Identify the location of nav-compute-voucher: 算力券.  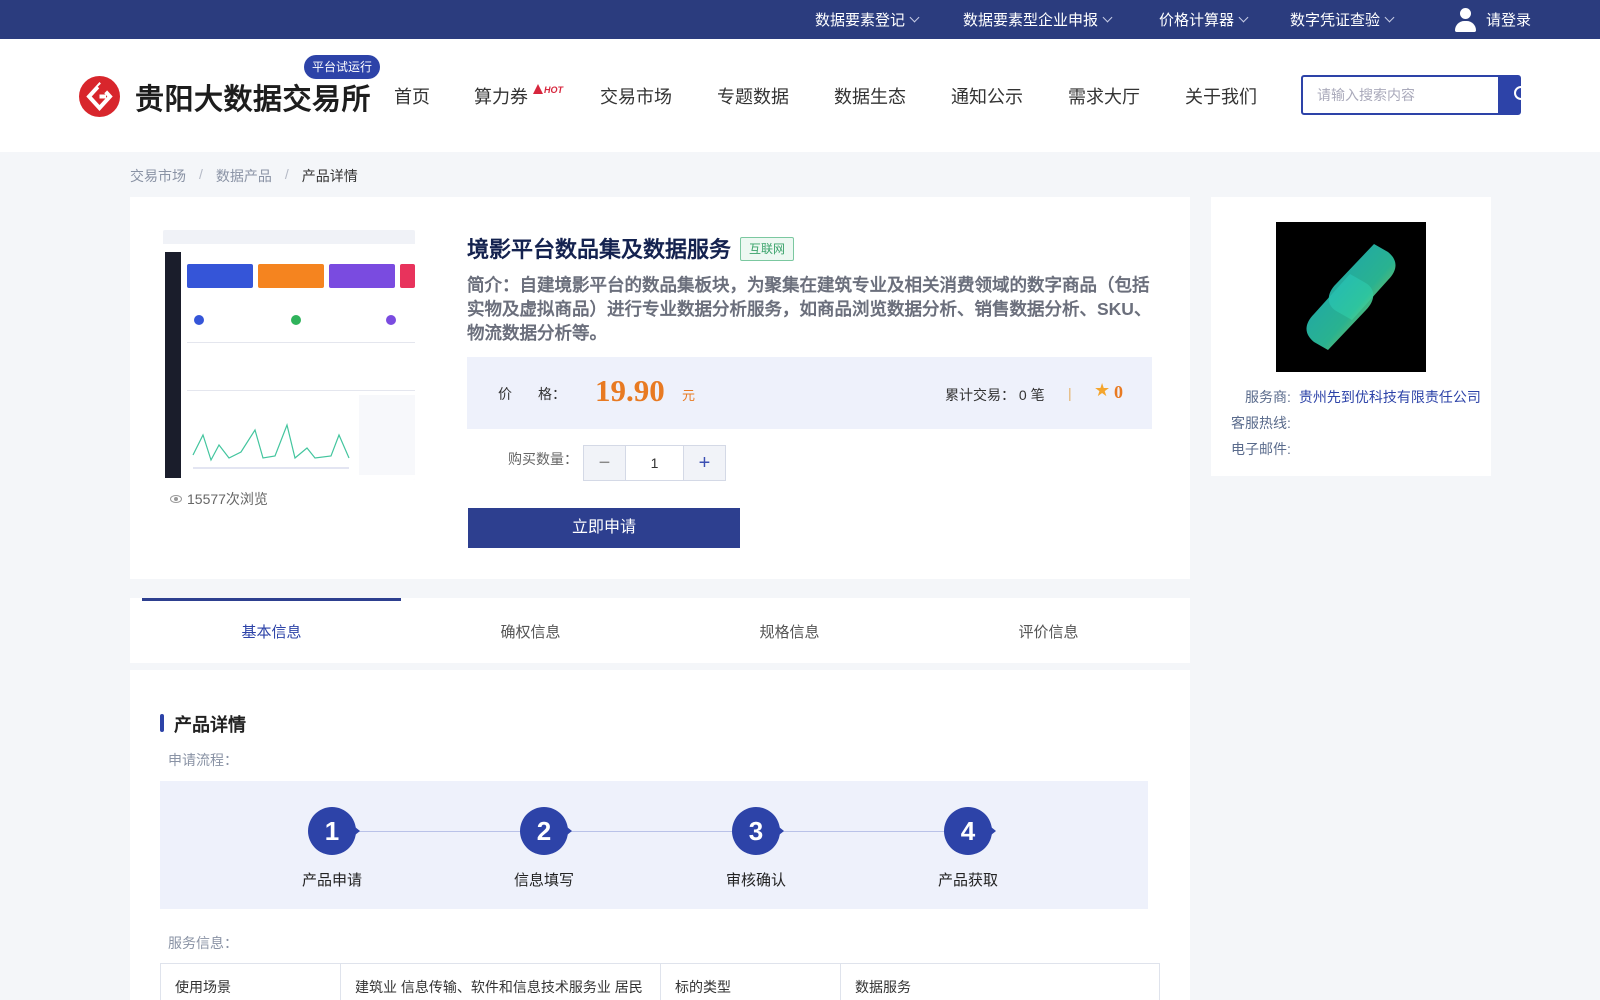
(501, 96).